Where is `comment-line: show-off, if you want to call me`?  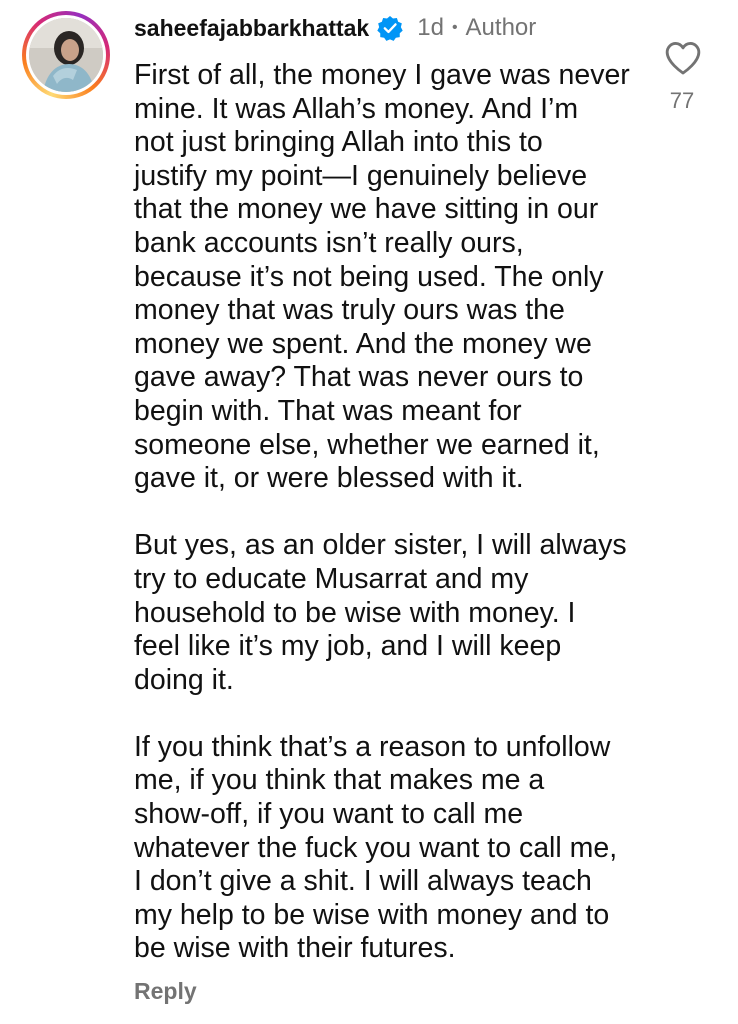 comment-line: show-off, if you want to call me is located at coordinates (329, 814).